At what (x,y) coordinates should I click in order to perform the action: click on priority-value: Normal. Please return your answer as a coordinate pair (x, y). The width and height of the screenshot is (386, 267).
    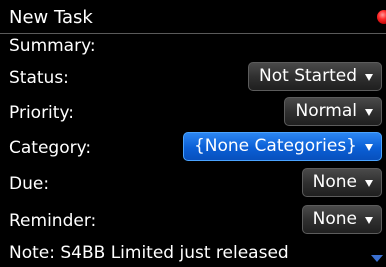
    Looking at the image, I should click on (326, 111).